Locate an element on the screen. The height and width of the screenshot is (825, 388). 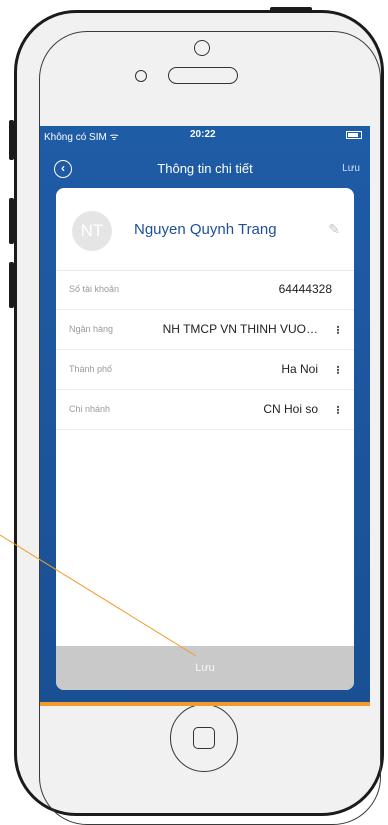
save-button: Lưu is located at coordinates (205, 668).